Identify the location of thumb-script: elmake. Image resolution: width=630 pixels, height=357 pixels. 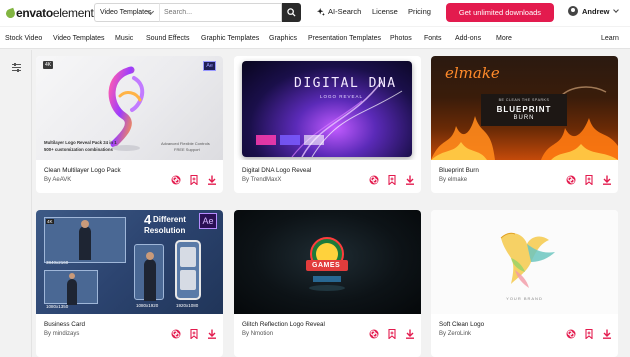
(472, 73).